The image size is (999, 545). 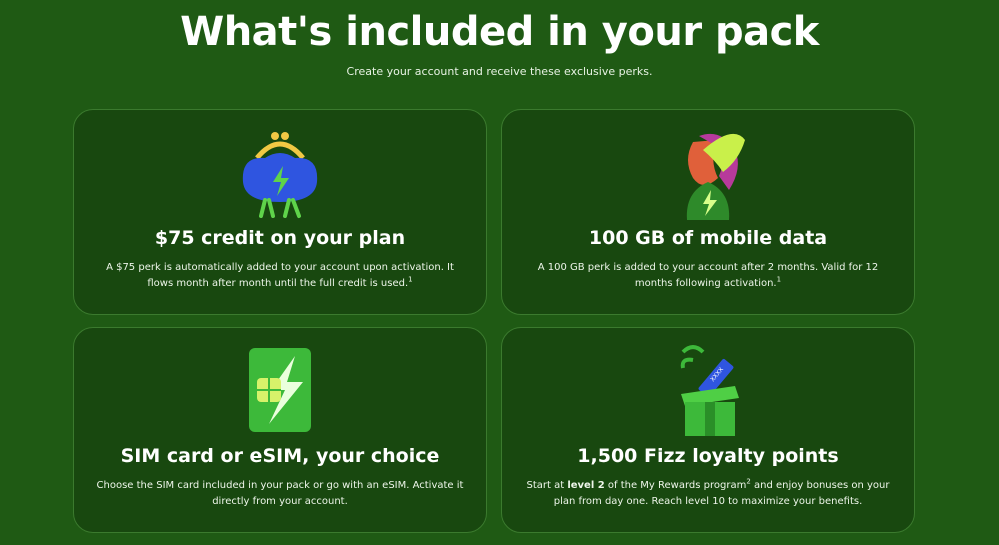 I want to click on perk-title: 100 GB of mobile data, so click(x=708, y=238).